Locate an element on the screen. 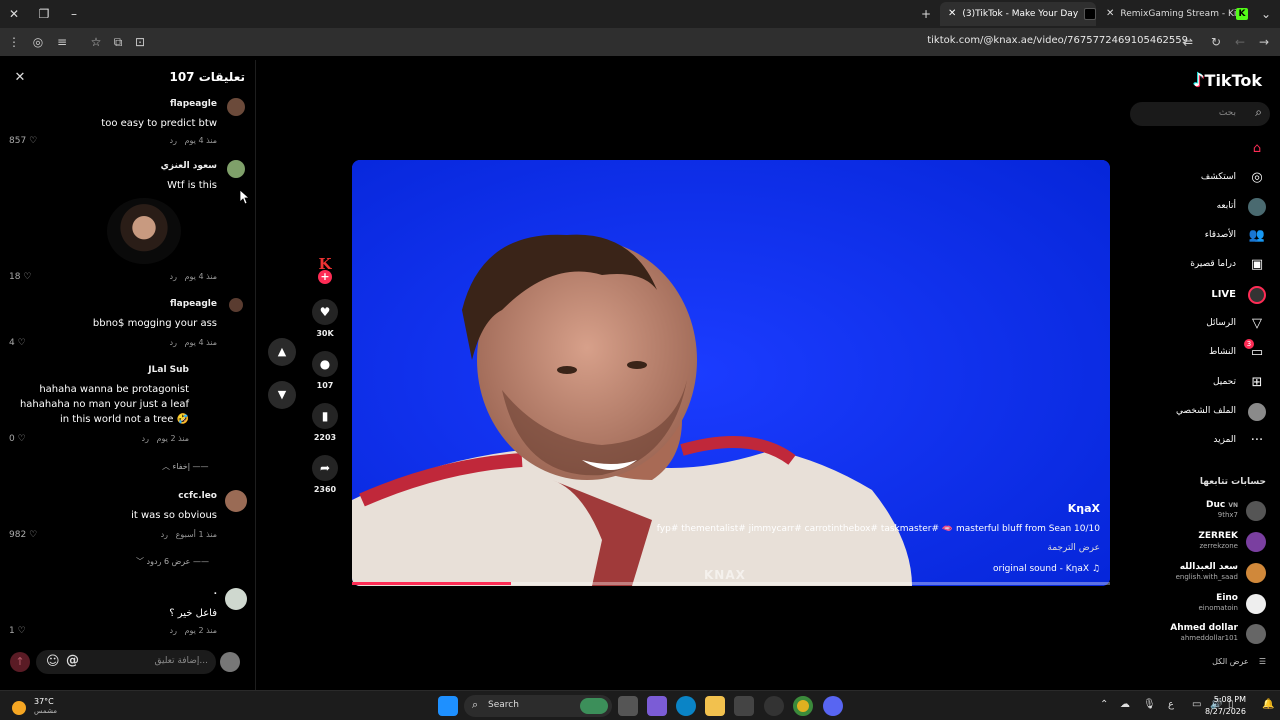 This screenshot has height=720, width=1280. tray-chevron-icon: ⌃ is located at coordinates (1104, 704).